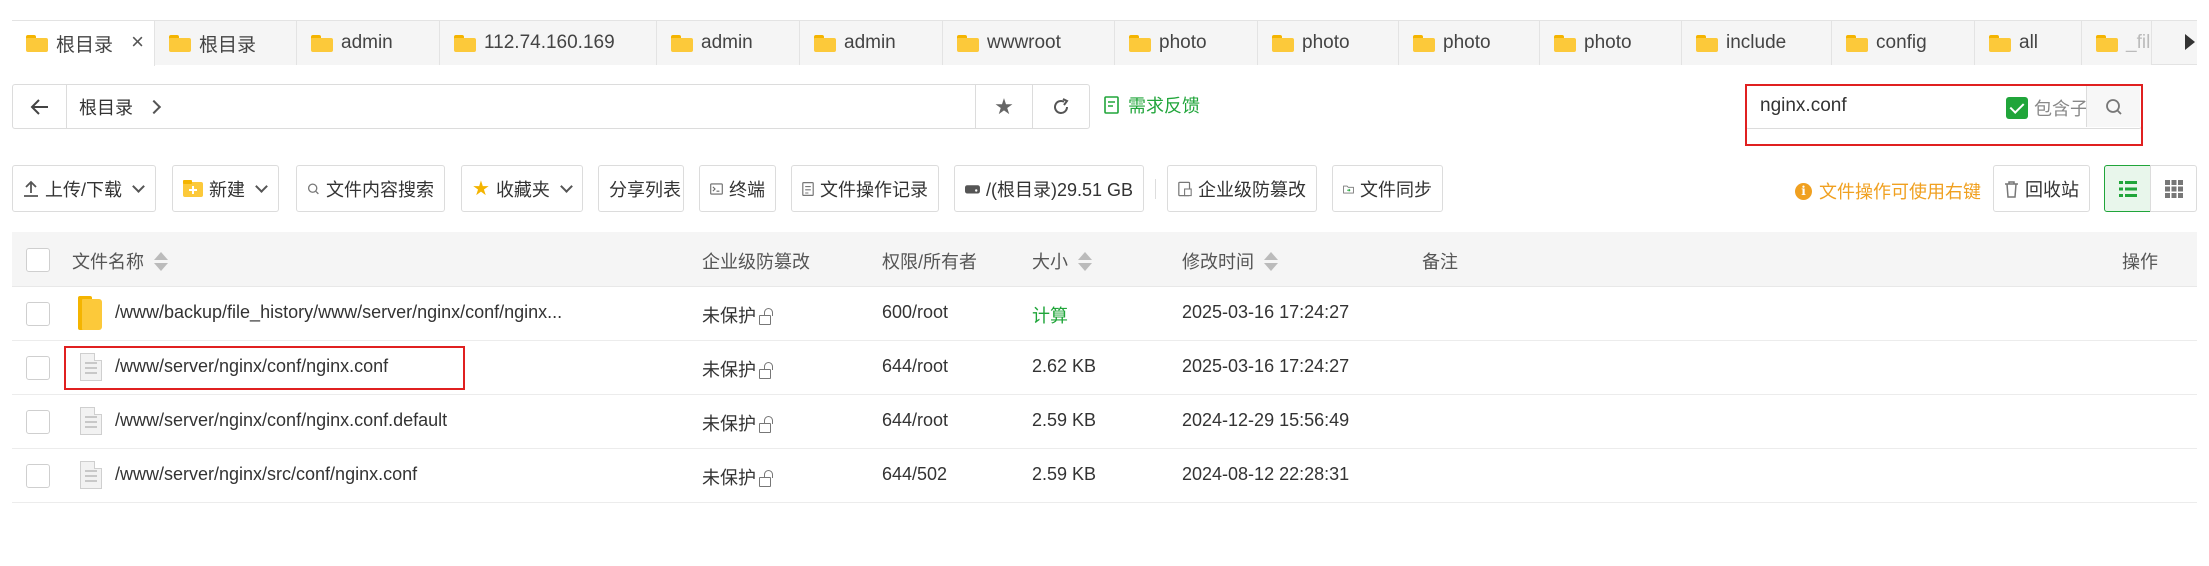 This screenshot has height=566, width=2209. Describe the element at coordinates (766, 478) in the screenshot. I see `lock-icon` at that location.